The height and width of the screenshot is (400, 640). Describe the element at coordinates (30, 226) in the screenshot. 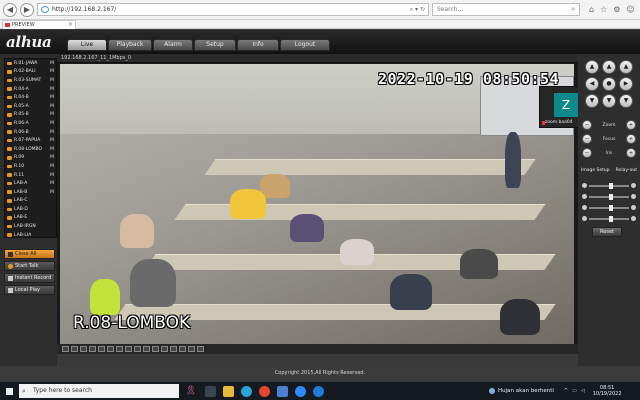

I see `channel-item: LAB-IRGN` at that location.